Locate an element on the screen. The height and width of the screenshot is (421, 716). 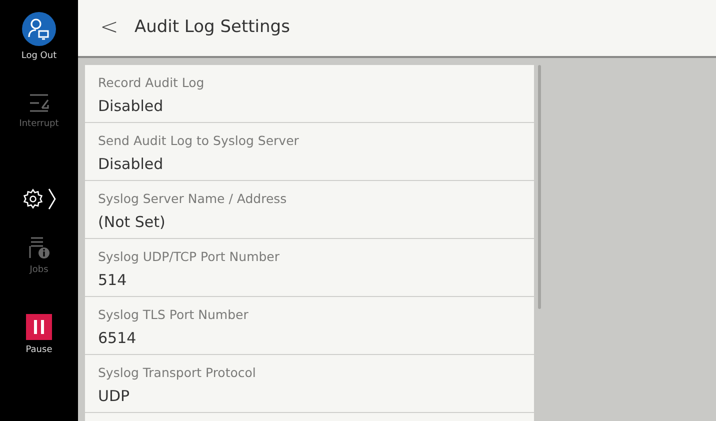
setting-value: UDP is located at coordinates (114, 396).